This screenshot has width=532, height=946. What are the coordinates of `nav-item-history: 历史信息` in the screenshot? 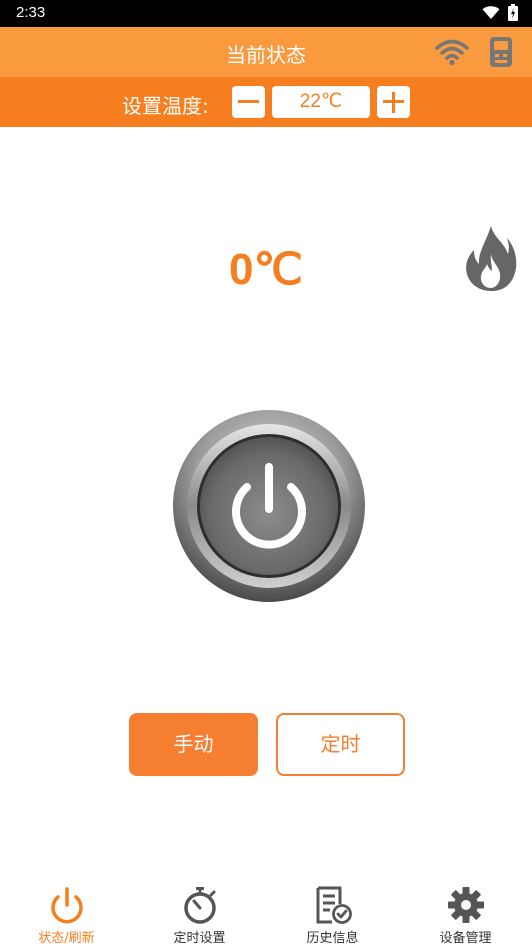 It's located at (332, 911).